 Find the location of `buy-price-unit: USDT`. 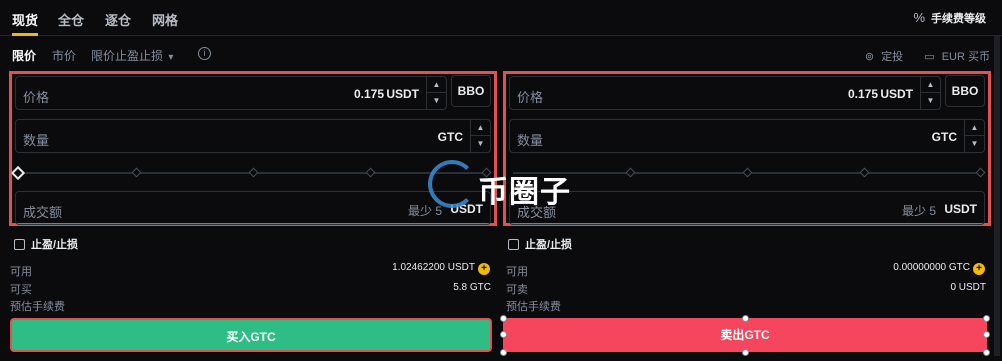

buy-price-unit: USDT is located at coordinates (402, 94).